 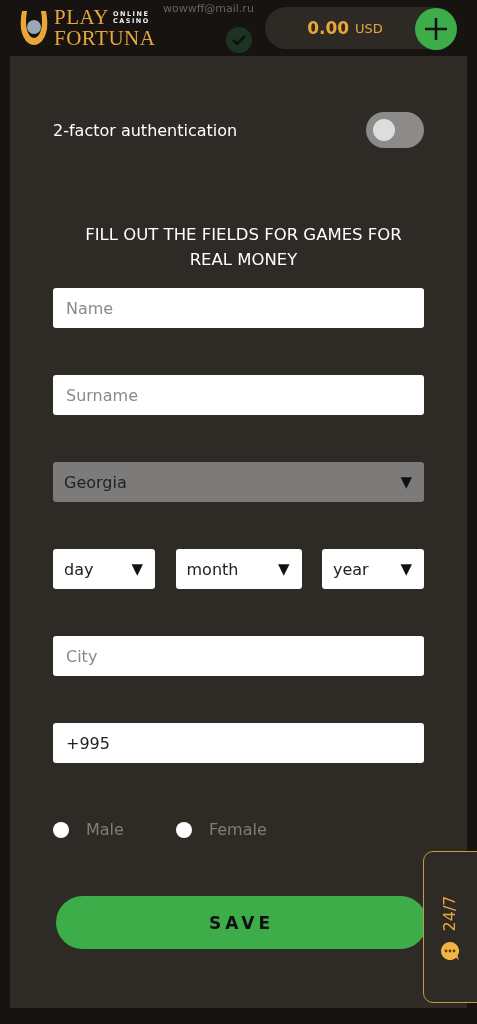 I want to click on toggle-switch, so click(x=395, y=130).